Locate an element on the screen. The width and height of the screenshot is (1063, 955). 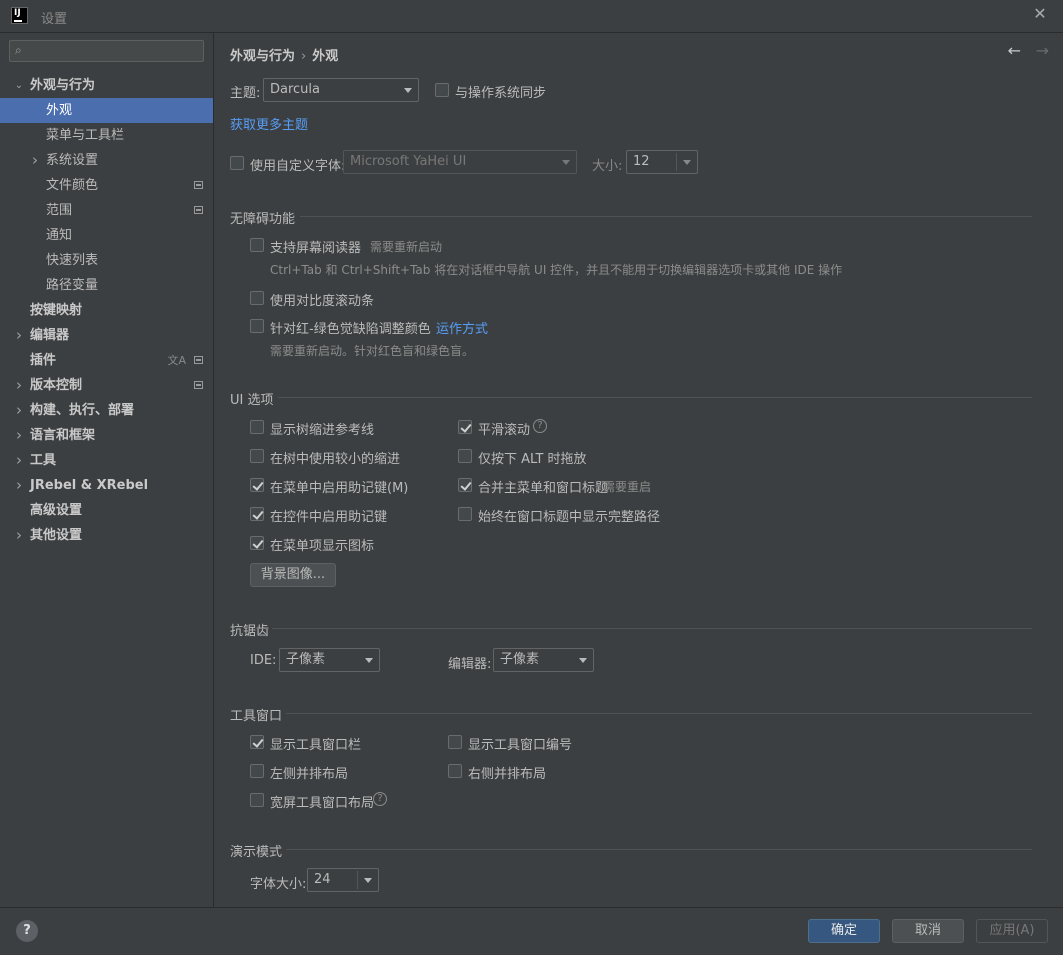
smaller-indent-label: 在树中使用较小的缩进 is located at coordinates (335, 459).